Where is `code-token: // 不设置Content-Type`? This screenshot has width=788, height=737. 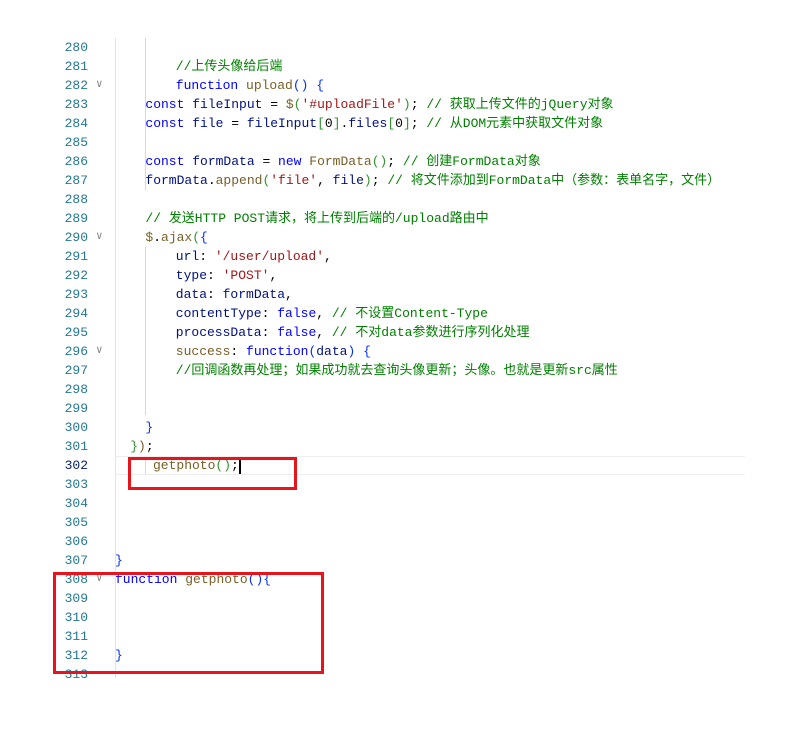
code-token: // 不设置Content-Type is located at coordinates (409, 313).